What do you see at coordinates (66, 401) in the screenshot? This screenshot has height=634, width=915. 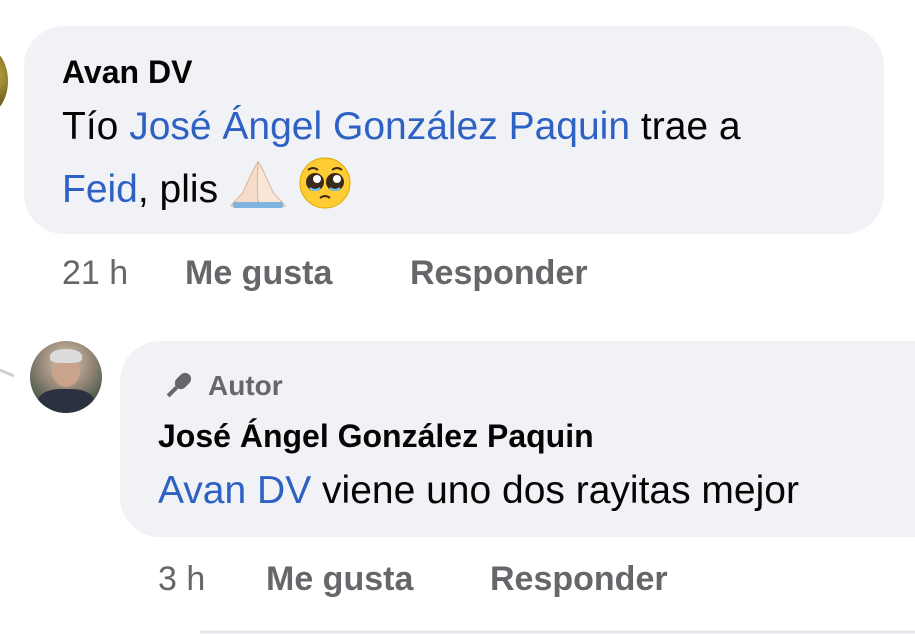 I see `avatar-shirt` at bounding box center [66, 401].